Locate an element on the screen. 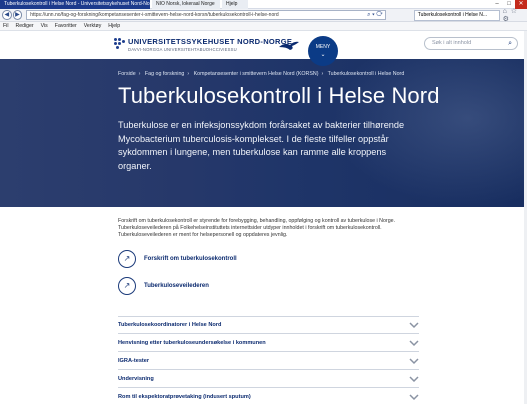  link-forskrift: ↗ Forskrift om tuberkulosekontroll is located at coordinates (177, 259).